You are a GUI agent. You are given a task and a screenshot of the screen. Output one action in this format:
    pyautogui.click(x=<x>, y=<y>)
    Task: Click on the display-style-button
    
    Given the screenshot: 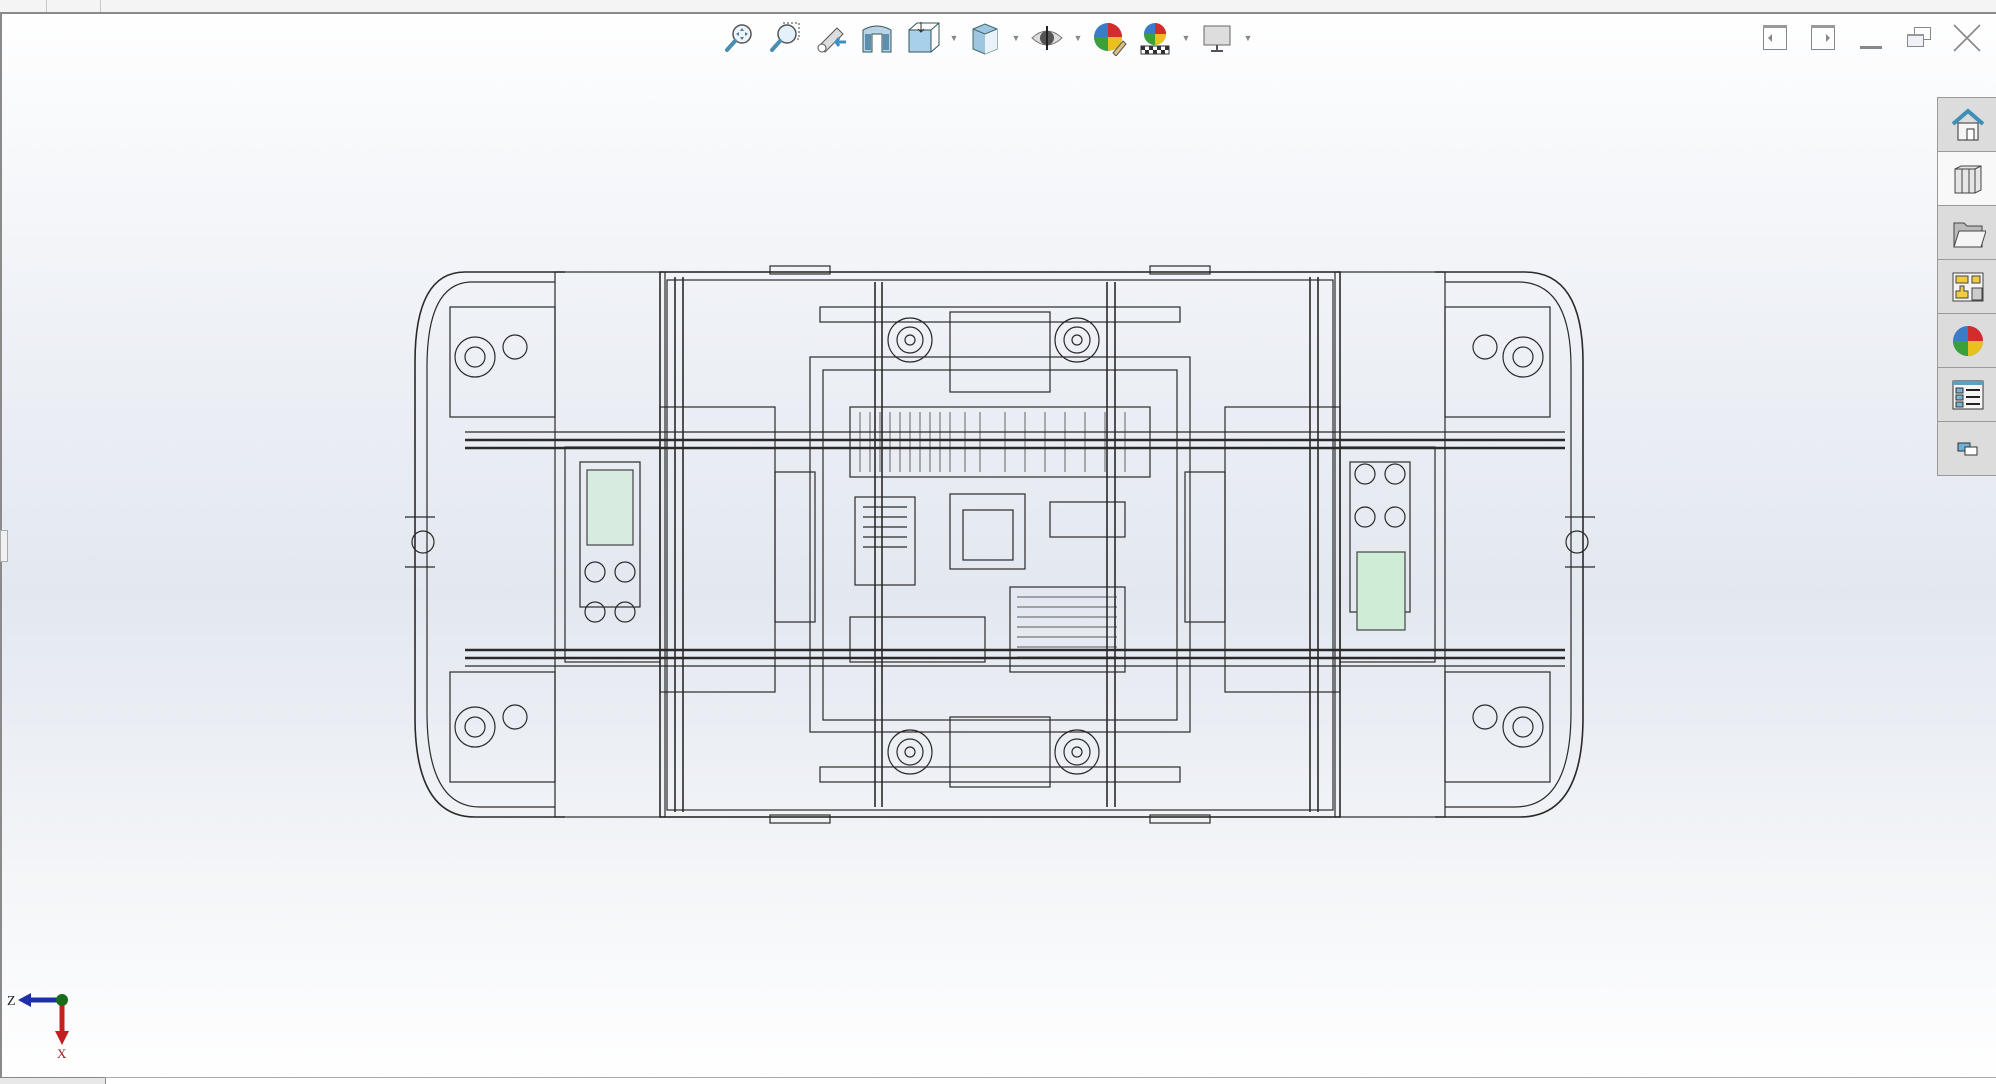 What is the action you would take?
    pyautogui.click(x=985, y=38)
    